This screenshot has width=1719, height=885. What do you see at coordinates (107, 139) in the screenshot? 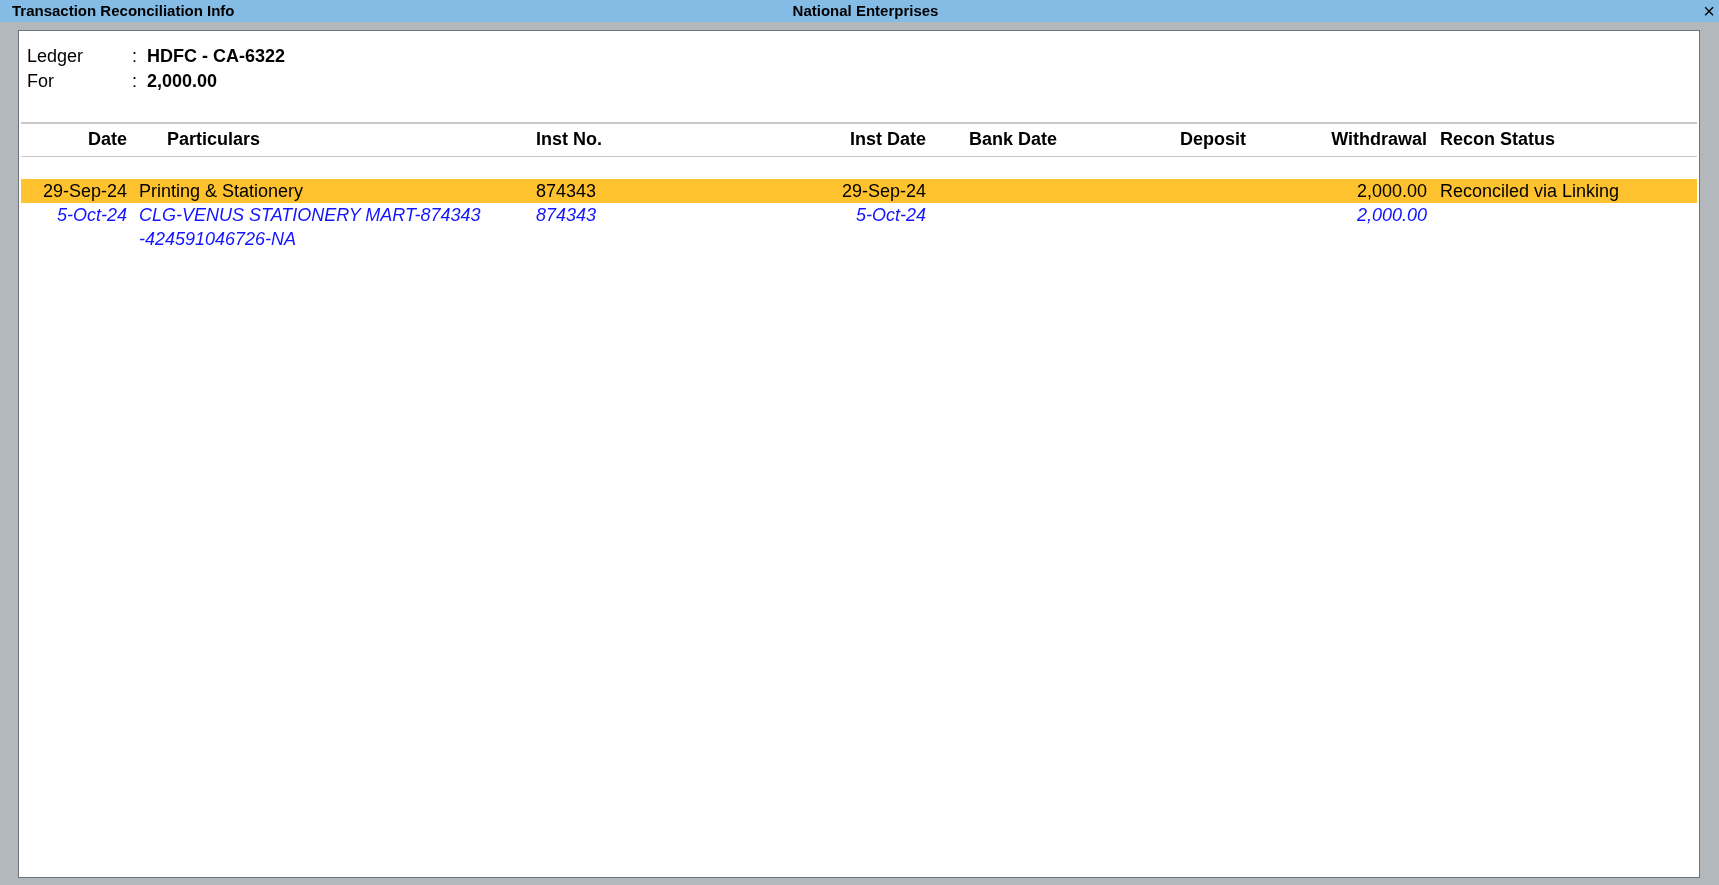
I see `column-header: Date` at bounding box center [107, 139].